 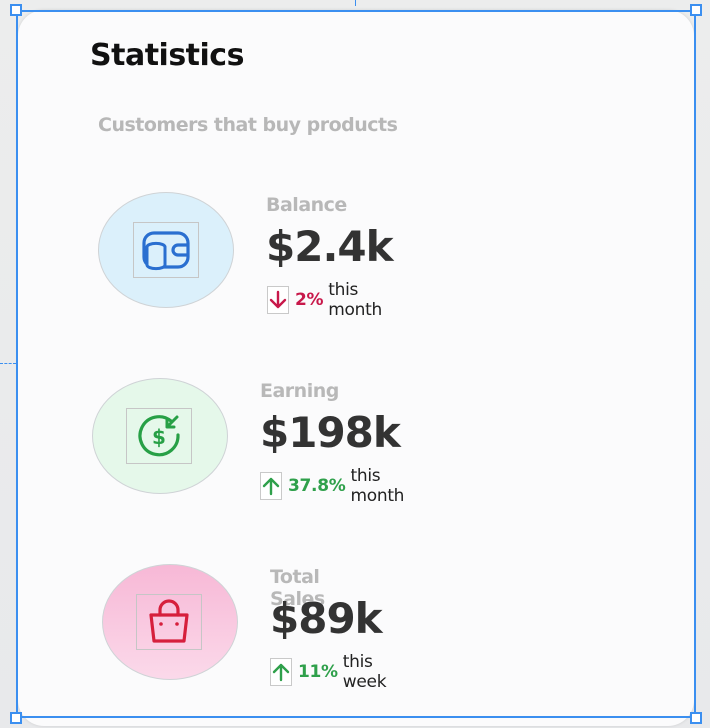 I want to click on earning-change: 37.8%, so click(x=317, y=486).